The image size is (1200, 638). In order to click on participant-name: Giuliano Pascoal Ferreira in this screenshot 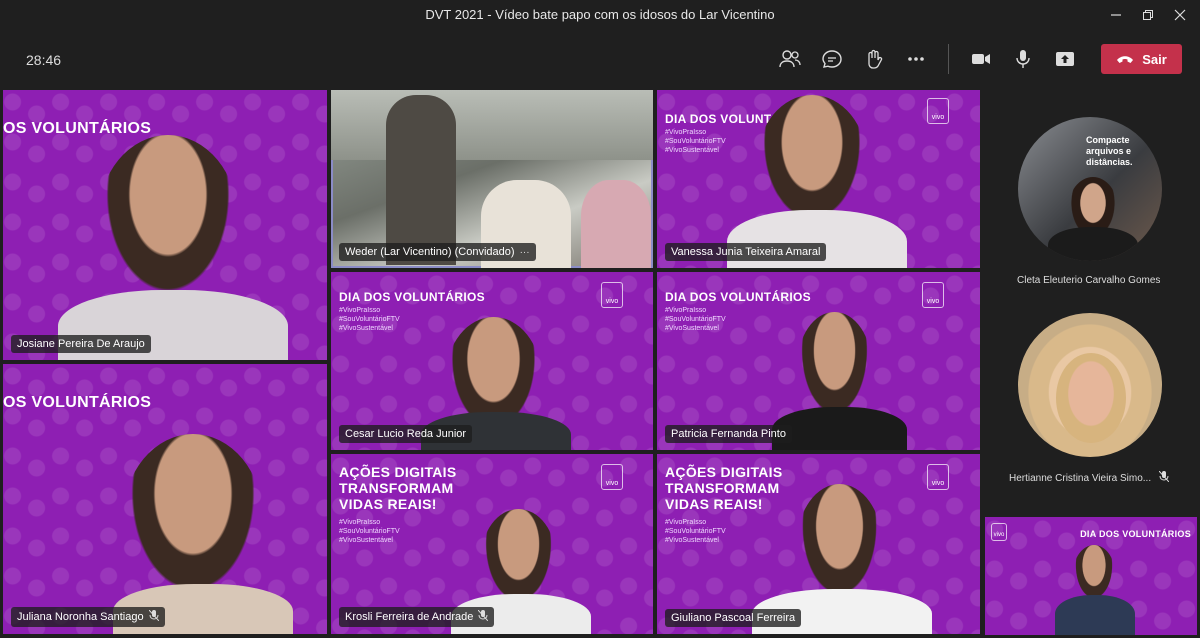, I will do `click(733, 618)`.